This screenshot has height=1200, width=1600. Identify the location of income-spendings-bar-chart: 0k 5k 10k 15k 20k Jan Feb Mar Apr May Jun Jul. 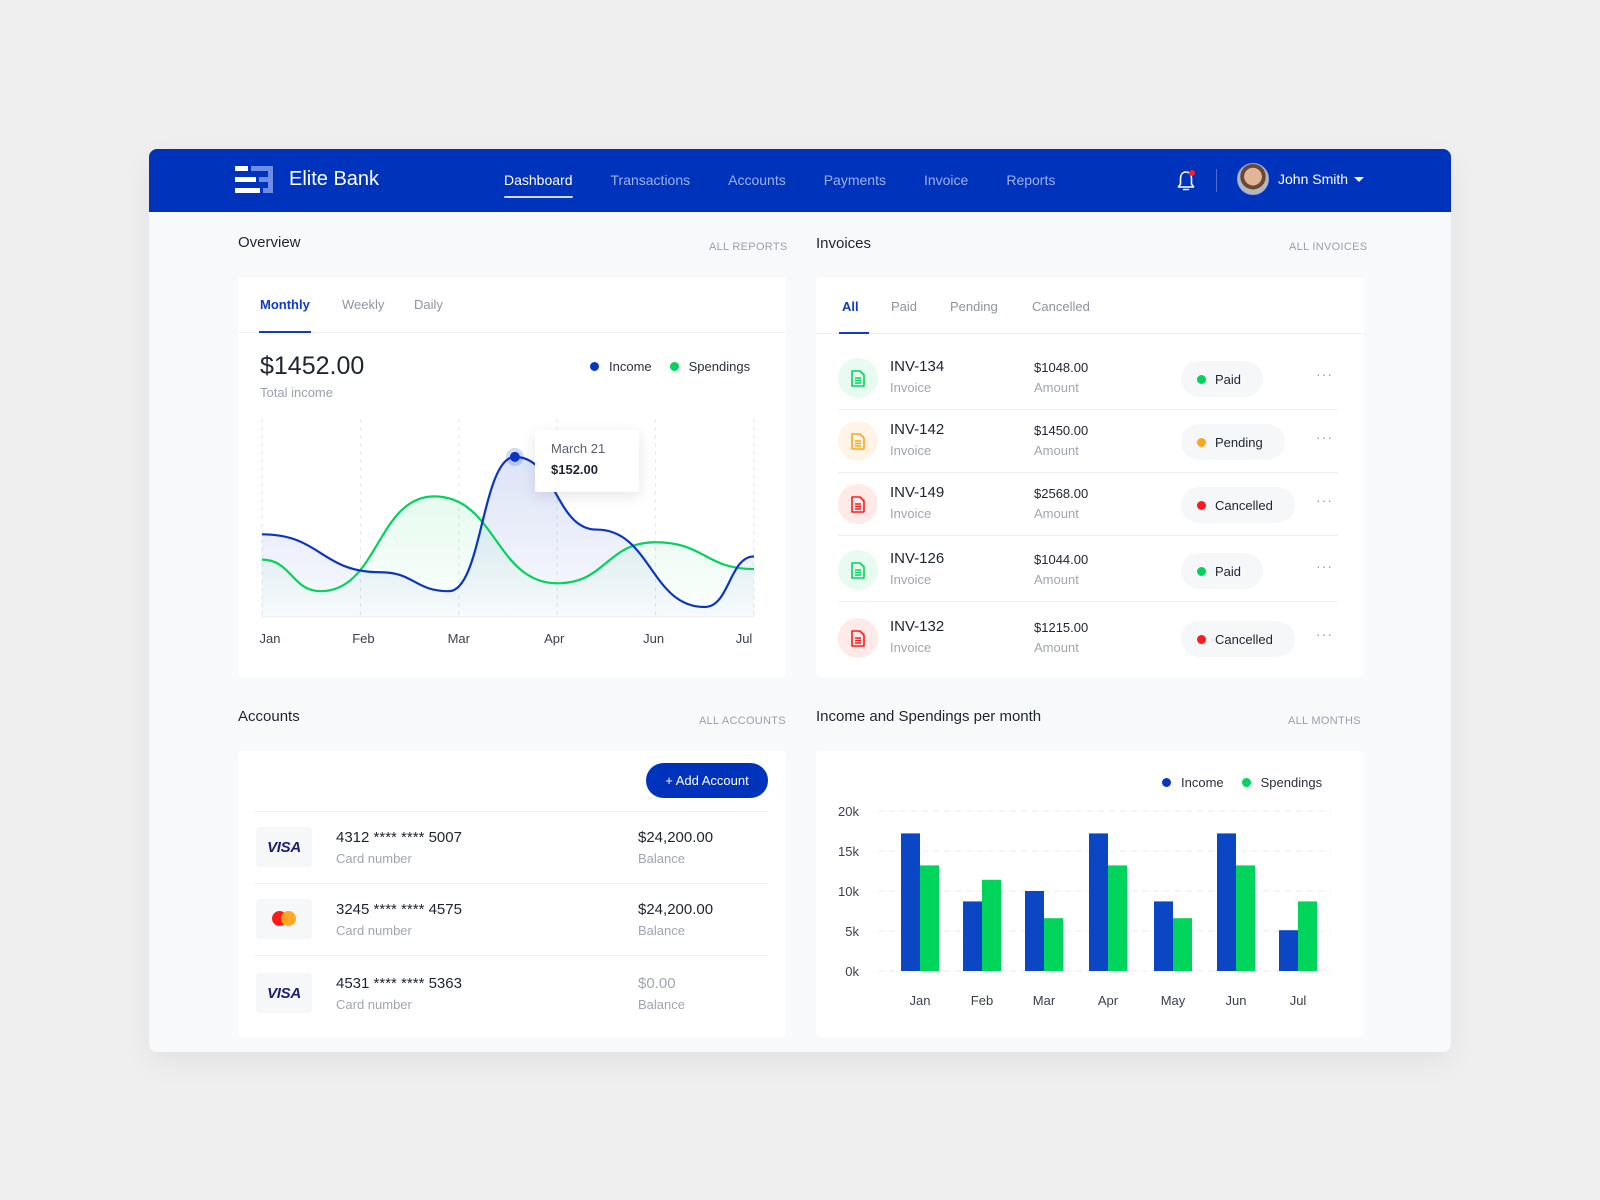
(1084, 906).